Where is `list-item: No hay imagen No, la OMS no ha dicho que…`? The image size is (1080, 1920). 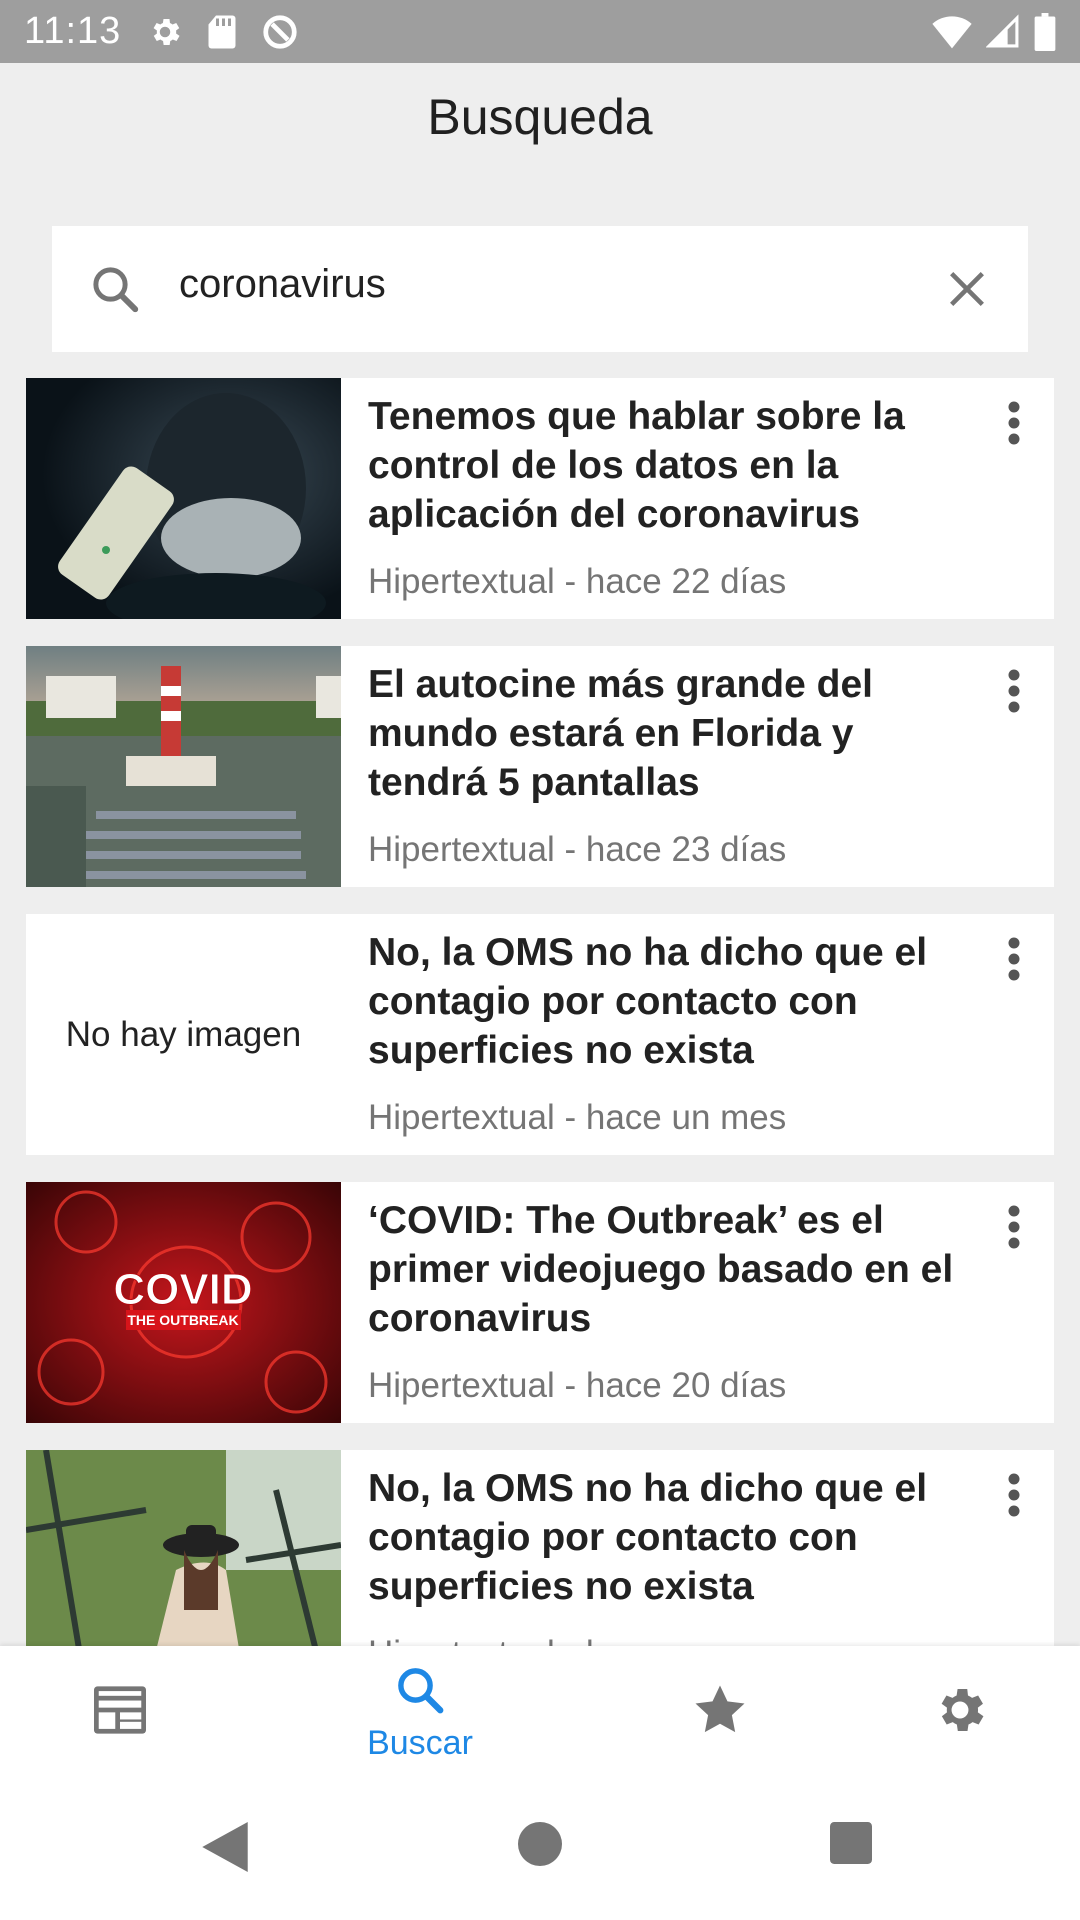 list-item: No hay imagen No, la OMS no ha dicho que… is located at coordinates (540, 1034).